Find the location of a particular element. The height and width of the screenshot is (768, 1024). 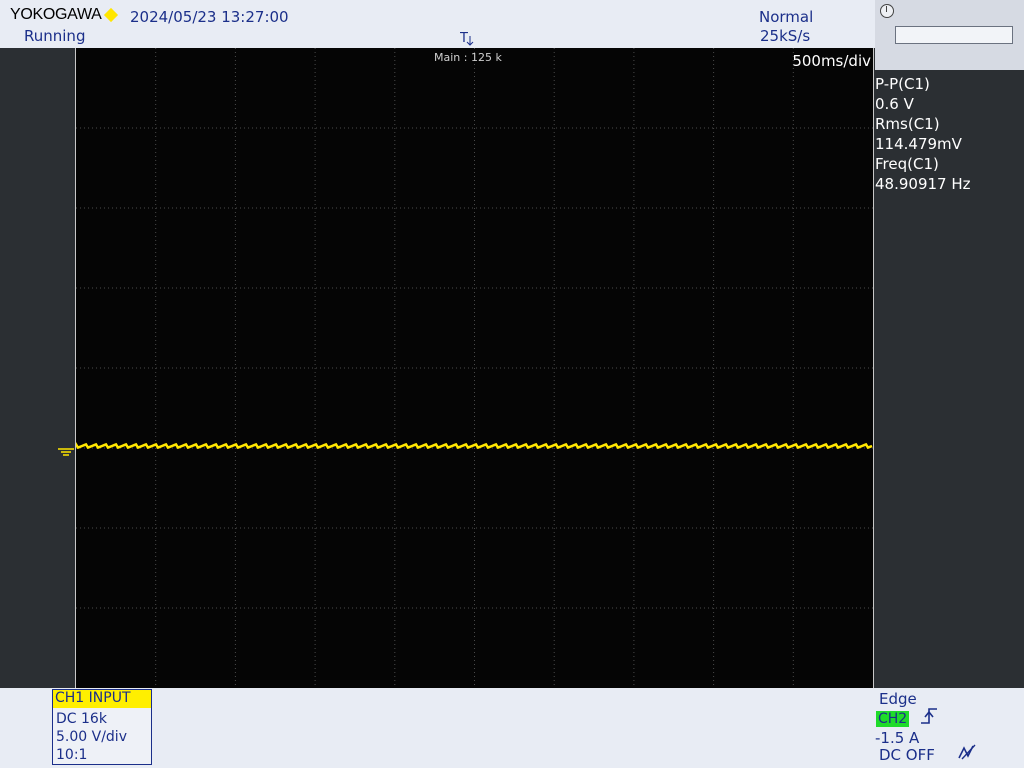

trigger-type: Edge is located at coordinates (898, 699).